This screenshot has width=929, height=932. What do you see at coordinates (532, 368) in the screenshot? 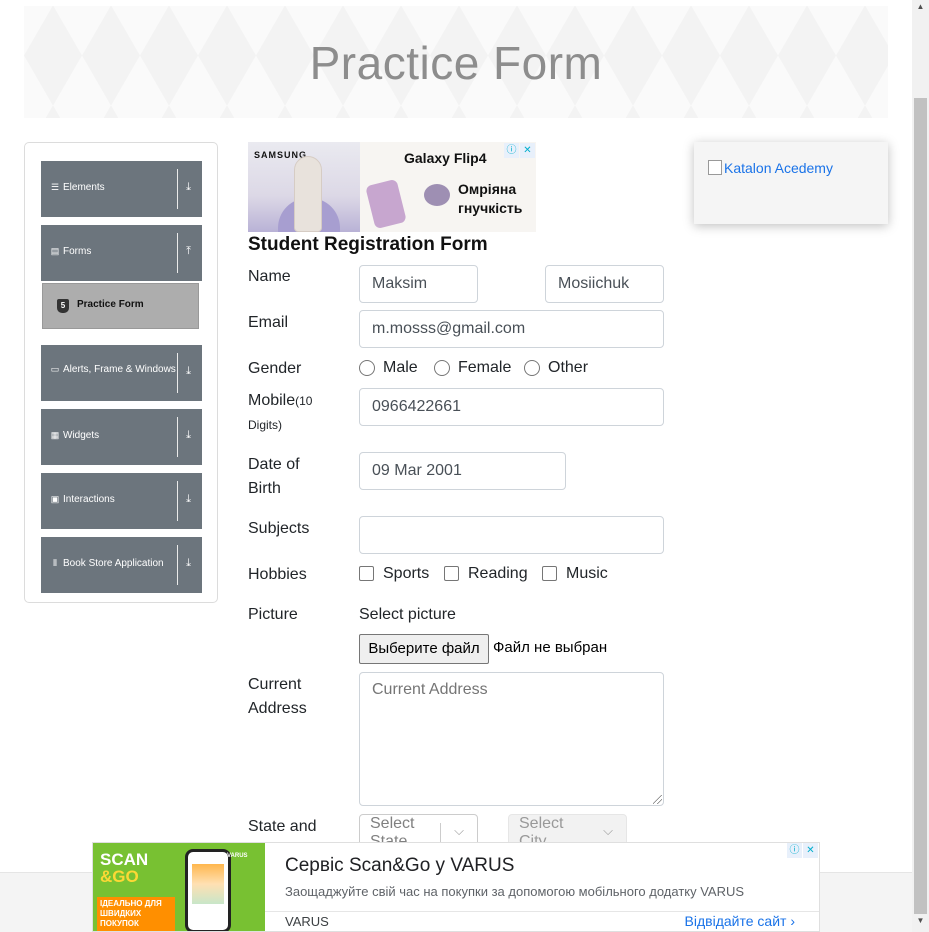
I see `gender-other-radio` at bounding box center [532, 368].